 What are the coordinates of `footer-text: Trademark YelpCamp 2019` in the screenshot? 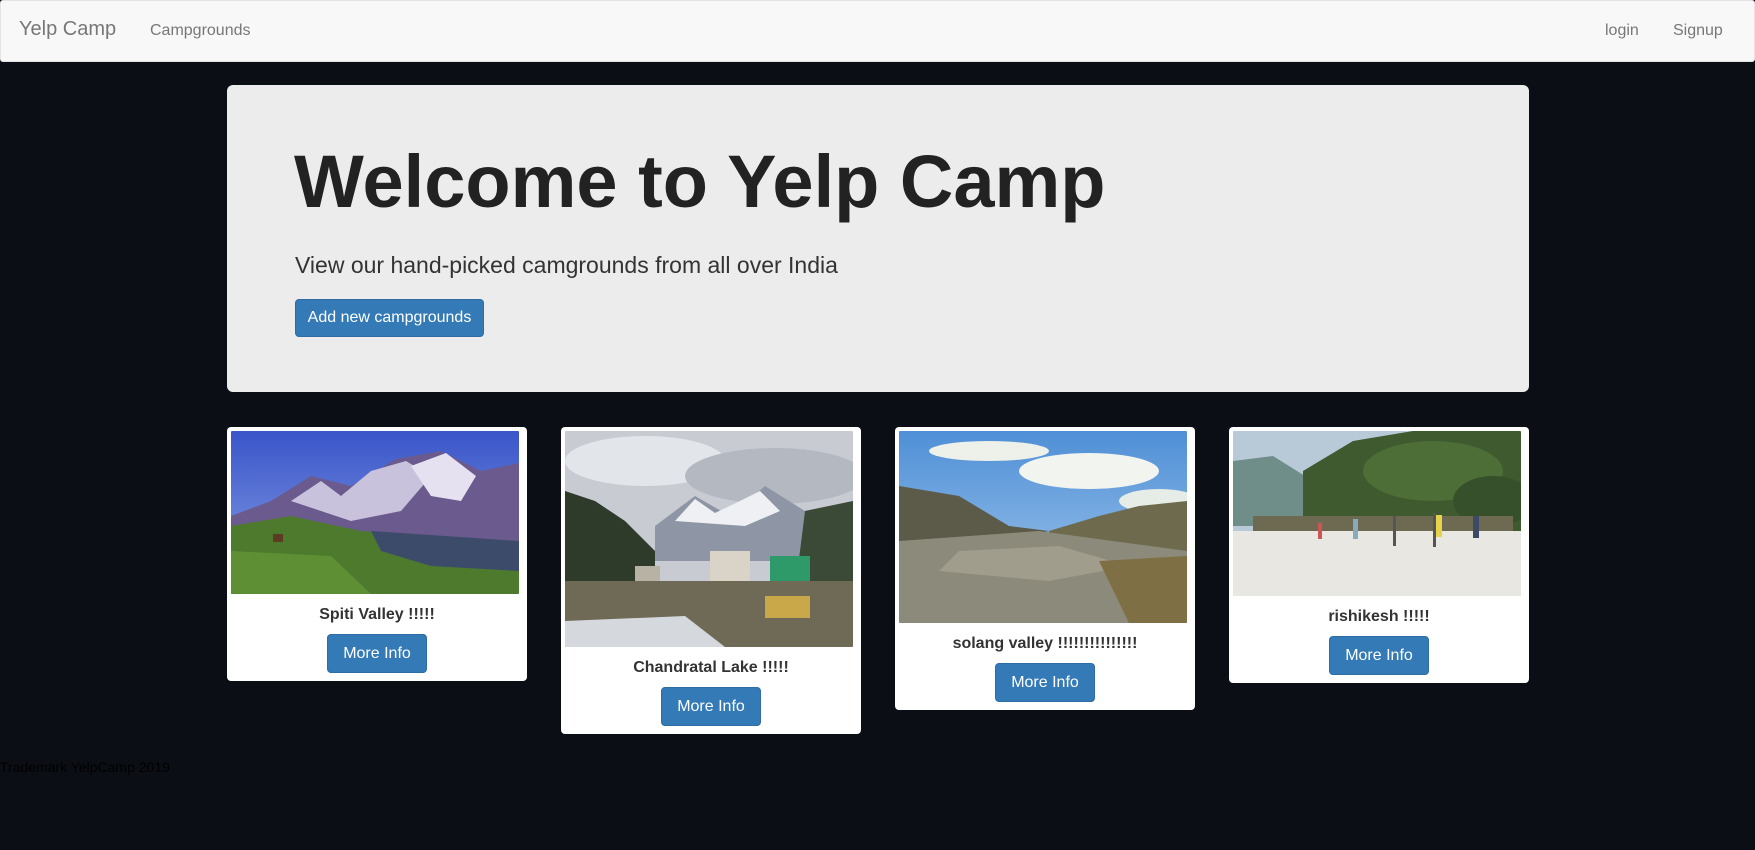 It's located at (85, 767).